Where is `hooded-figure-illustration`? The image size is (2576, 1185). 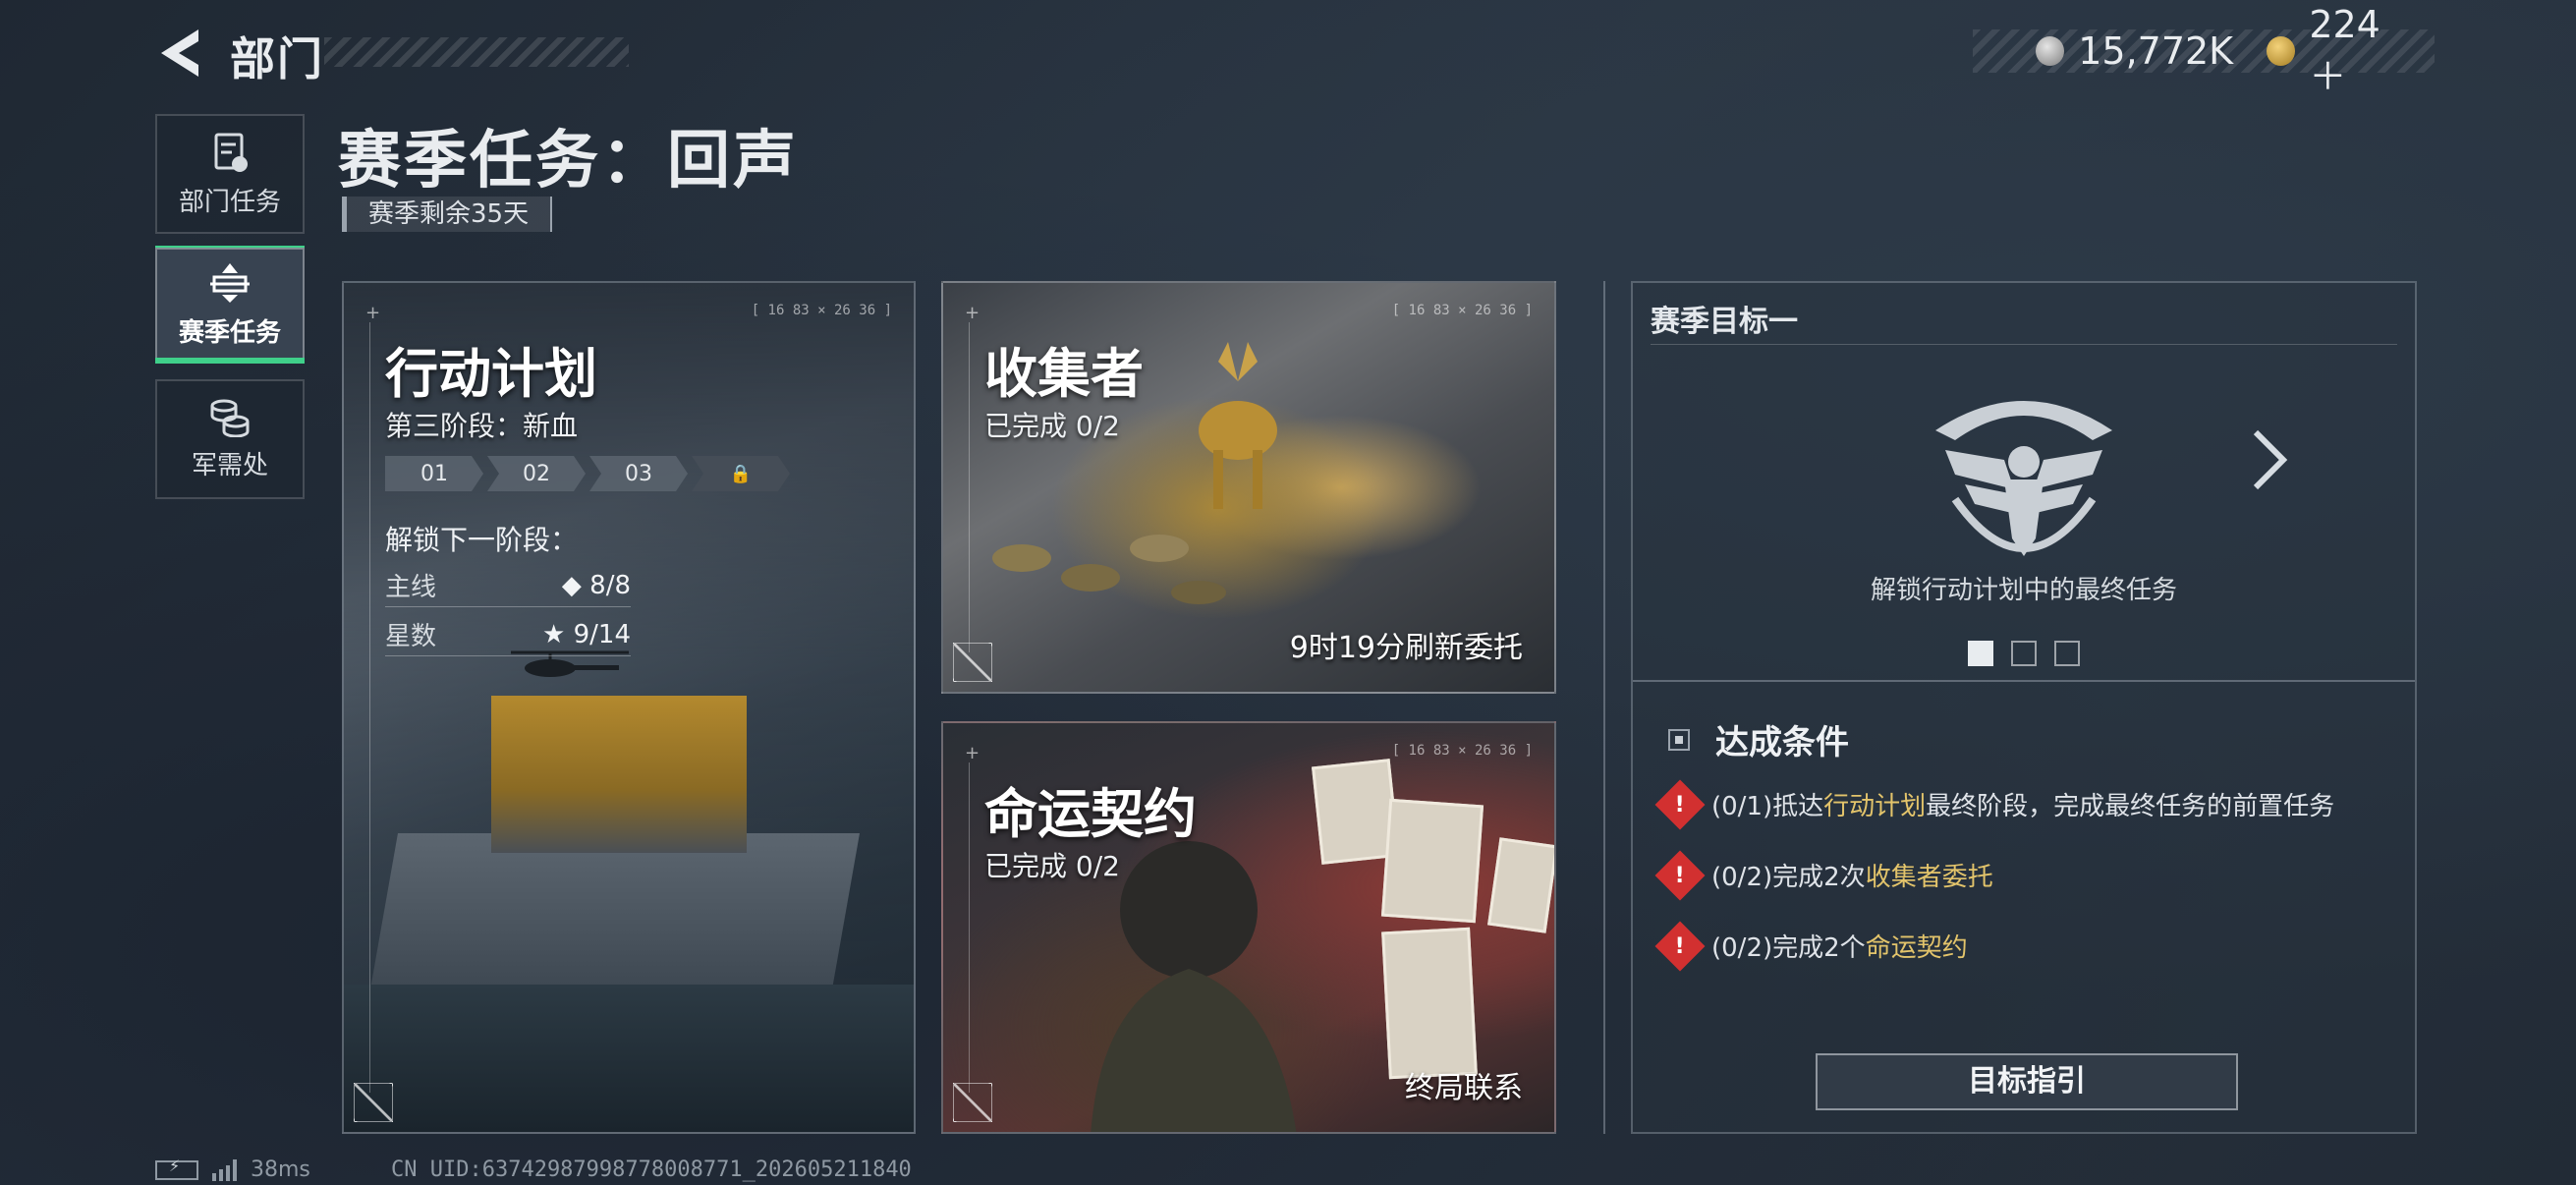 hooded-figure-illustration is located at coordinates (1194, 987).